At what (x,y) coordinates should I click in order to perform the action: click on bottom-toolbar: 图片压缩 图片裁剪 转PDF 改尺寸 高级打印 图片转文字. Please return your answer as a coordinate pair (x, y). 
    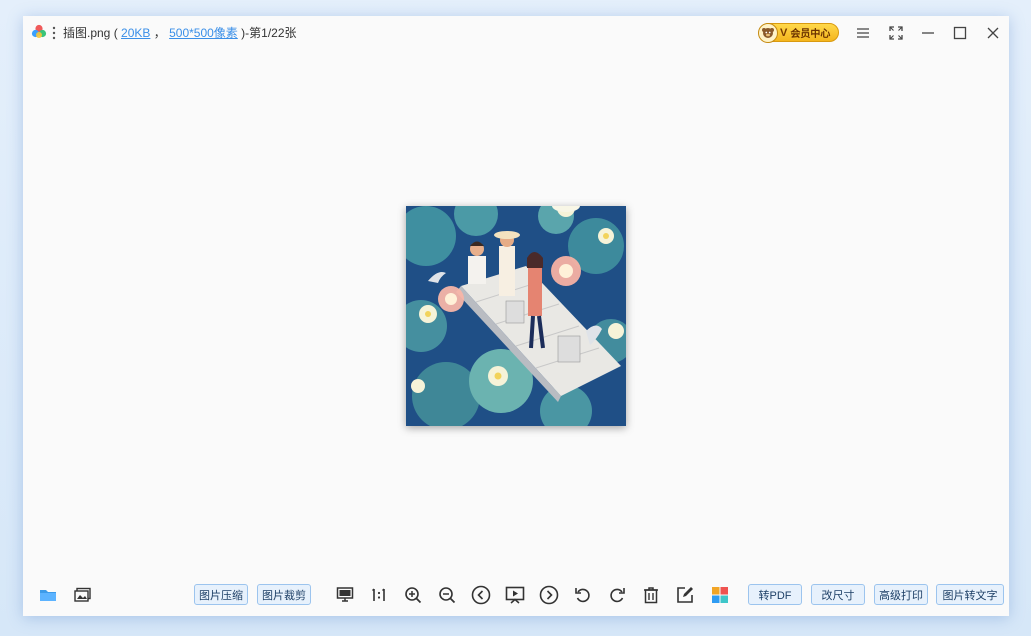
    Looking at the image, I should click on (516, 595).